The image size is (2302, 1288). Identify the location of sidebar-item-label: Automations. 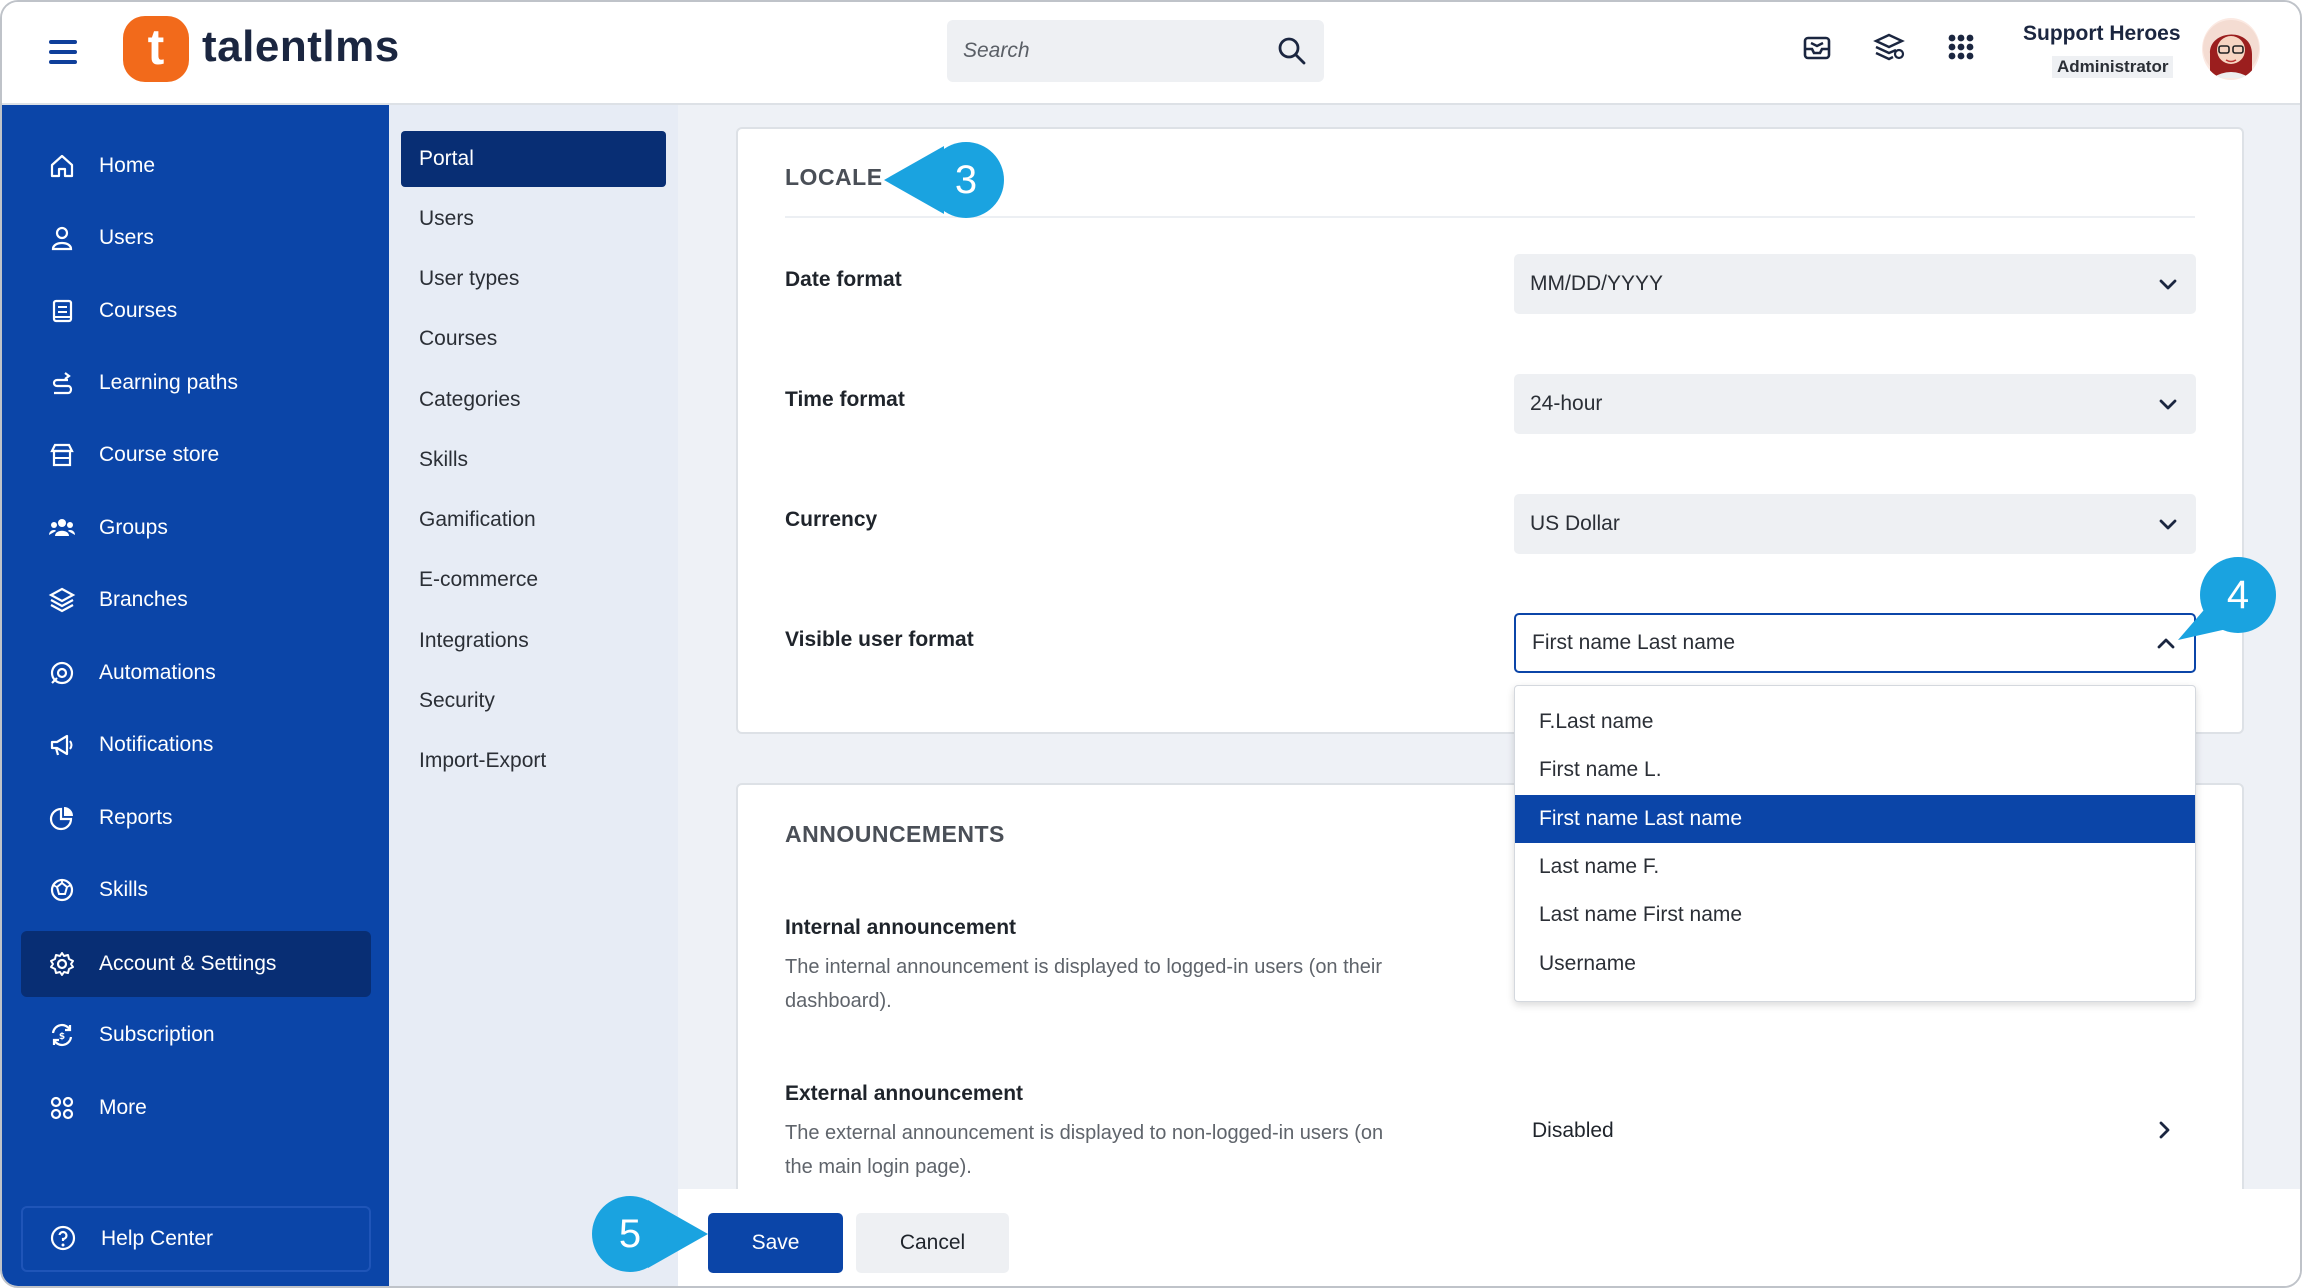
(157, 672).